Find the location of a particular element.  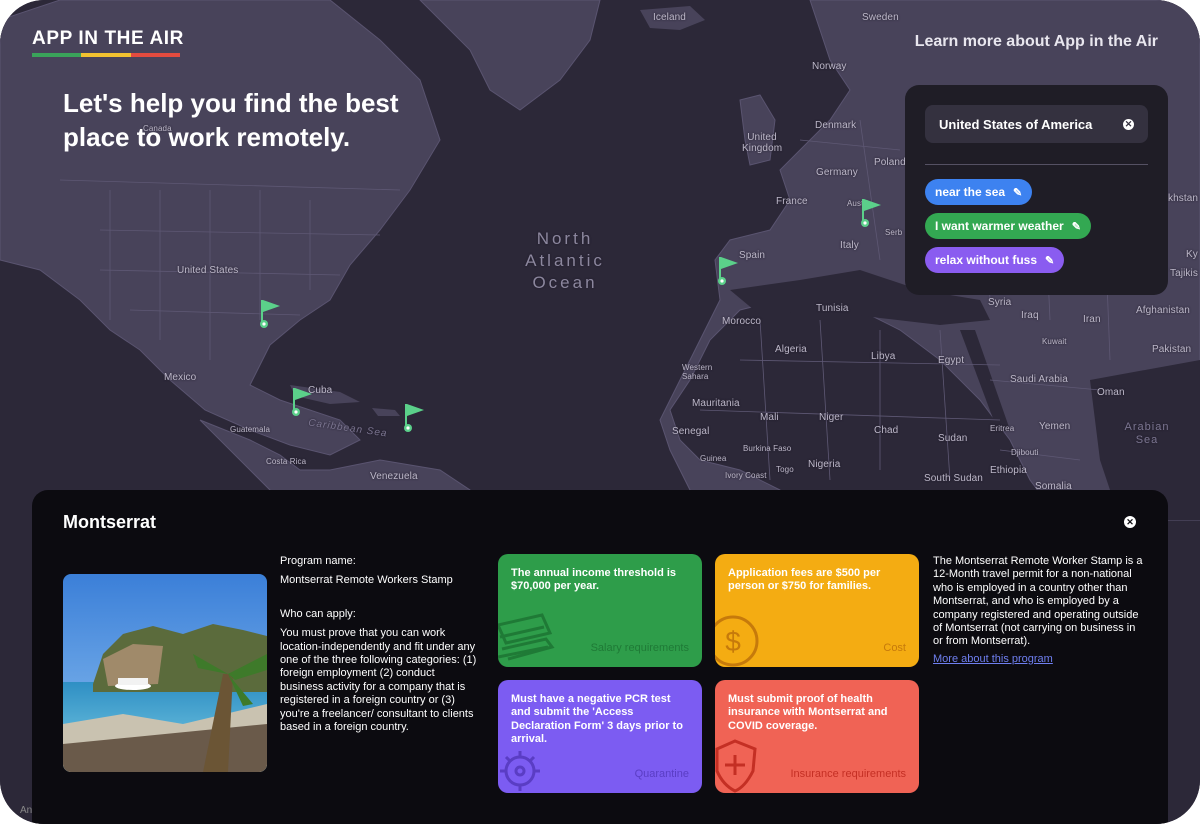

map-label-sweden: Sweden is located at coordinates (880, 17).